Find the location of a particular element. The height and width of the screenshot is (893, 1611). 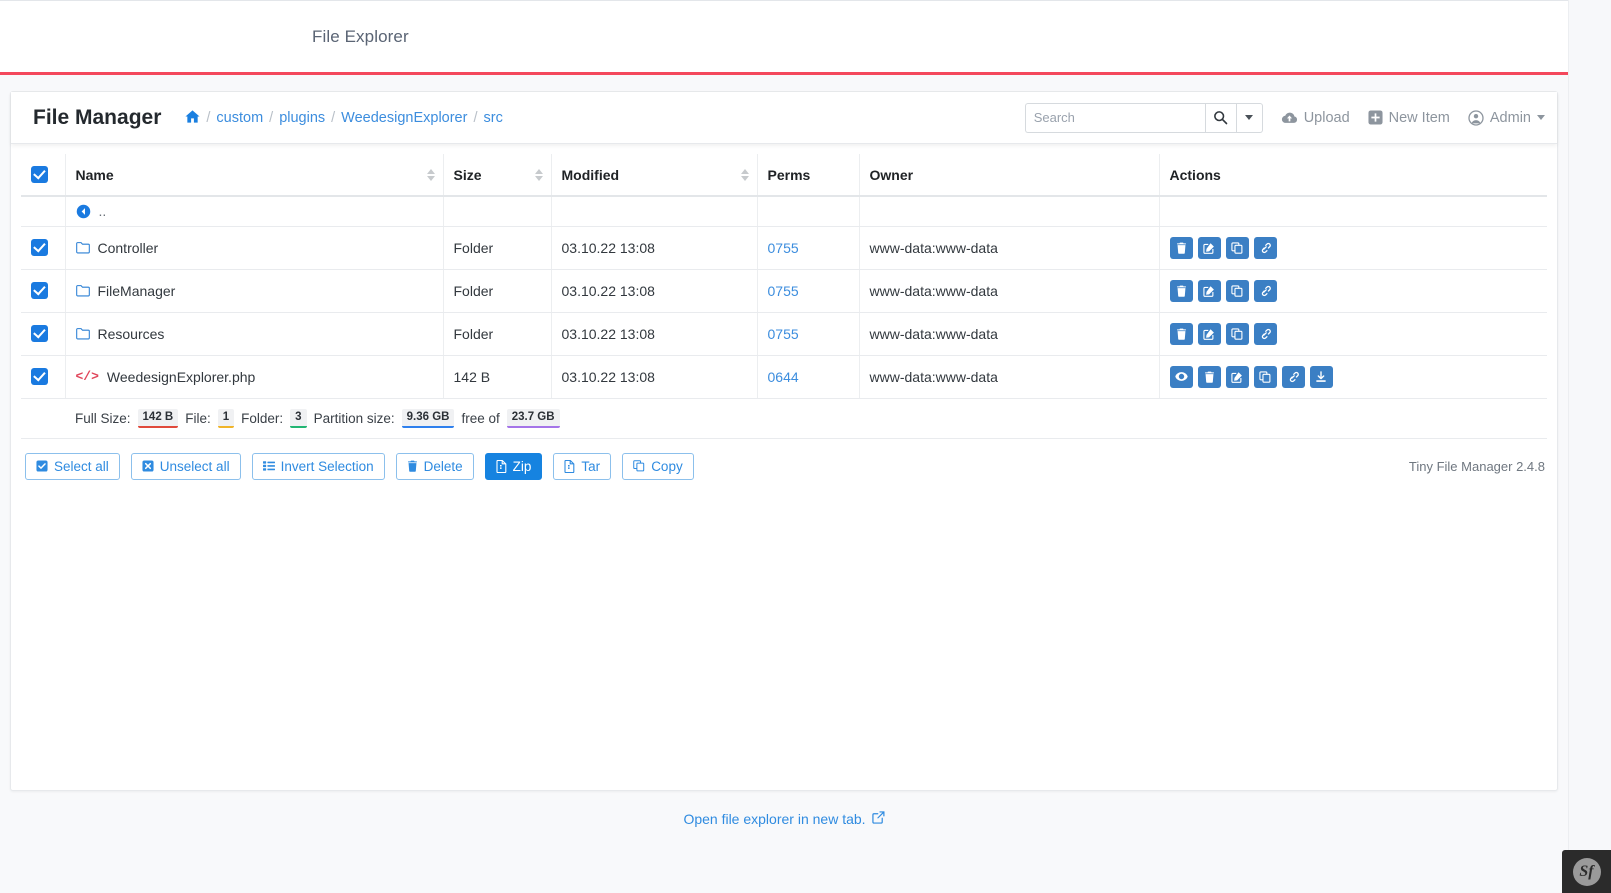

breadcrumb-item-custom: custom is located at coordinates (239, 118).